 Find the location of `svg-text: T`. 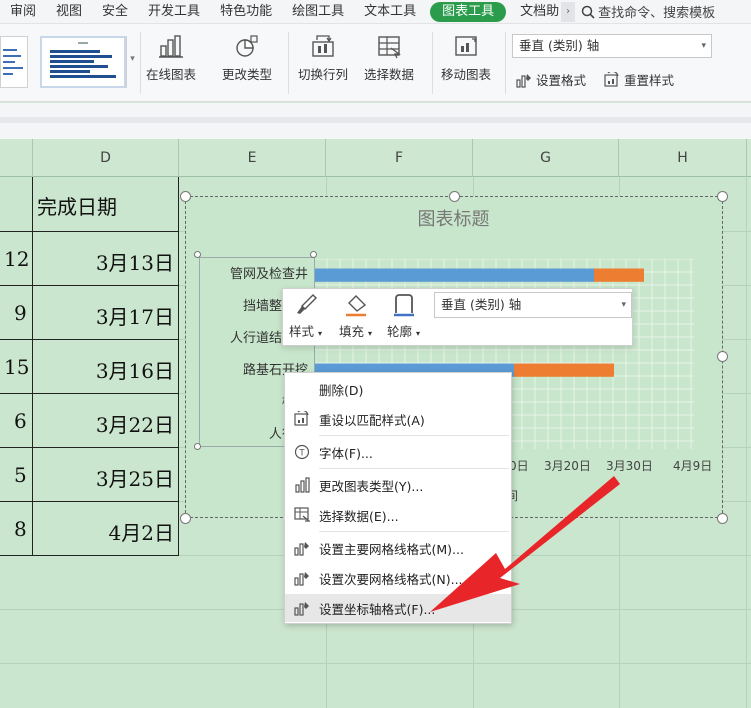

svg-text: T is located at coordinates (302, 453).